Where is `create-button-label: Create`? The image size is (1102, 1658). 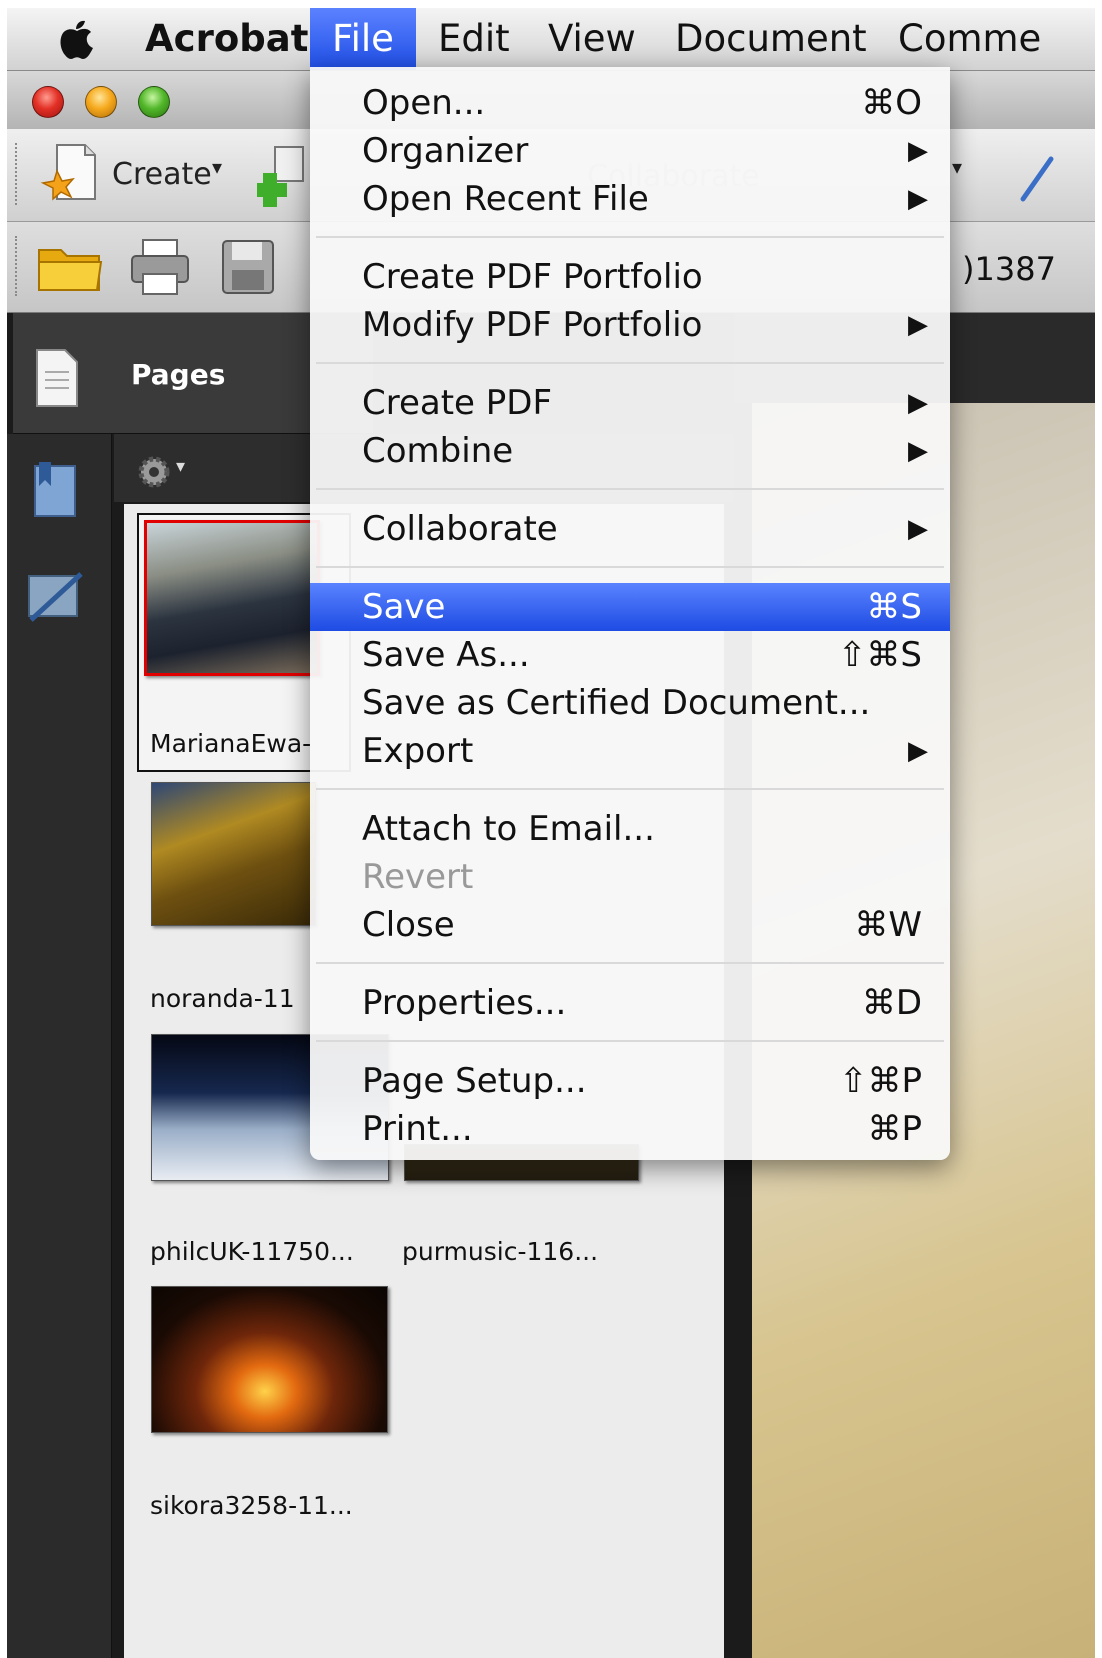 create-button-label: Create is located at coordinates (162, 174).